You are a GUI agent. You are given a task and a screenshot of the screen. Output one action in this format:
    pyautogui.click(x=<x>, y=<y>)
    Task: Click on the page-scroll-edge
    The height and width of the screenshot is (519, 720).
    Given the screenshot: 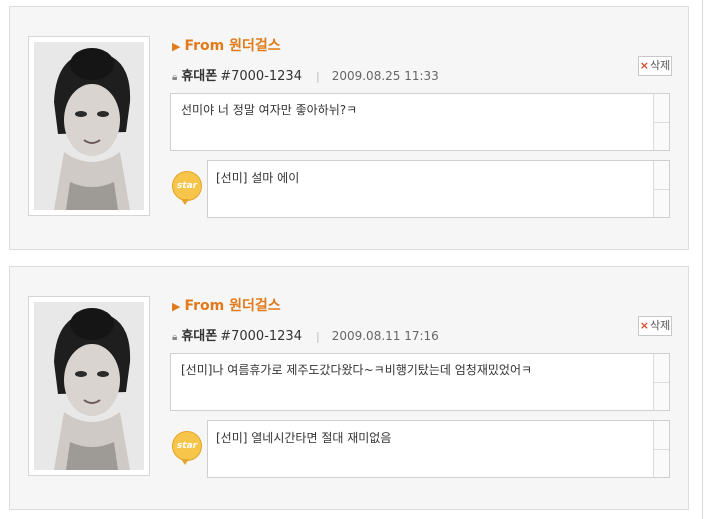 What is the action you would take?
    pyautogui.click(x=702, y=259)
    